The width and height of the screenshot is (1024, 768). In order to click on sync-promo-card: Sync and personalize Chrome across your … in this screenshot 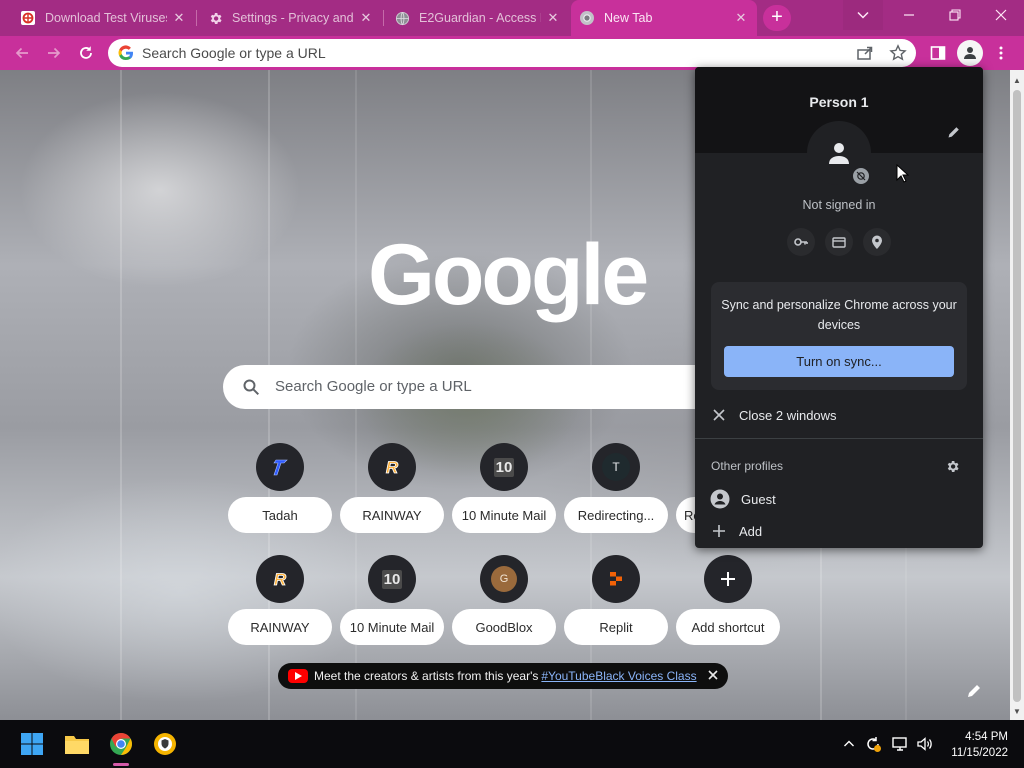, I will do `click(839, 336)`.